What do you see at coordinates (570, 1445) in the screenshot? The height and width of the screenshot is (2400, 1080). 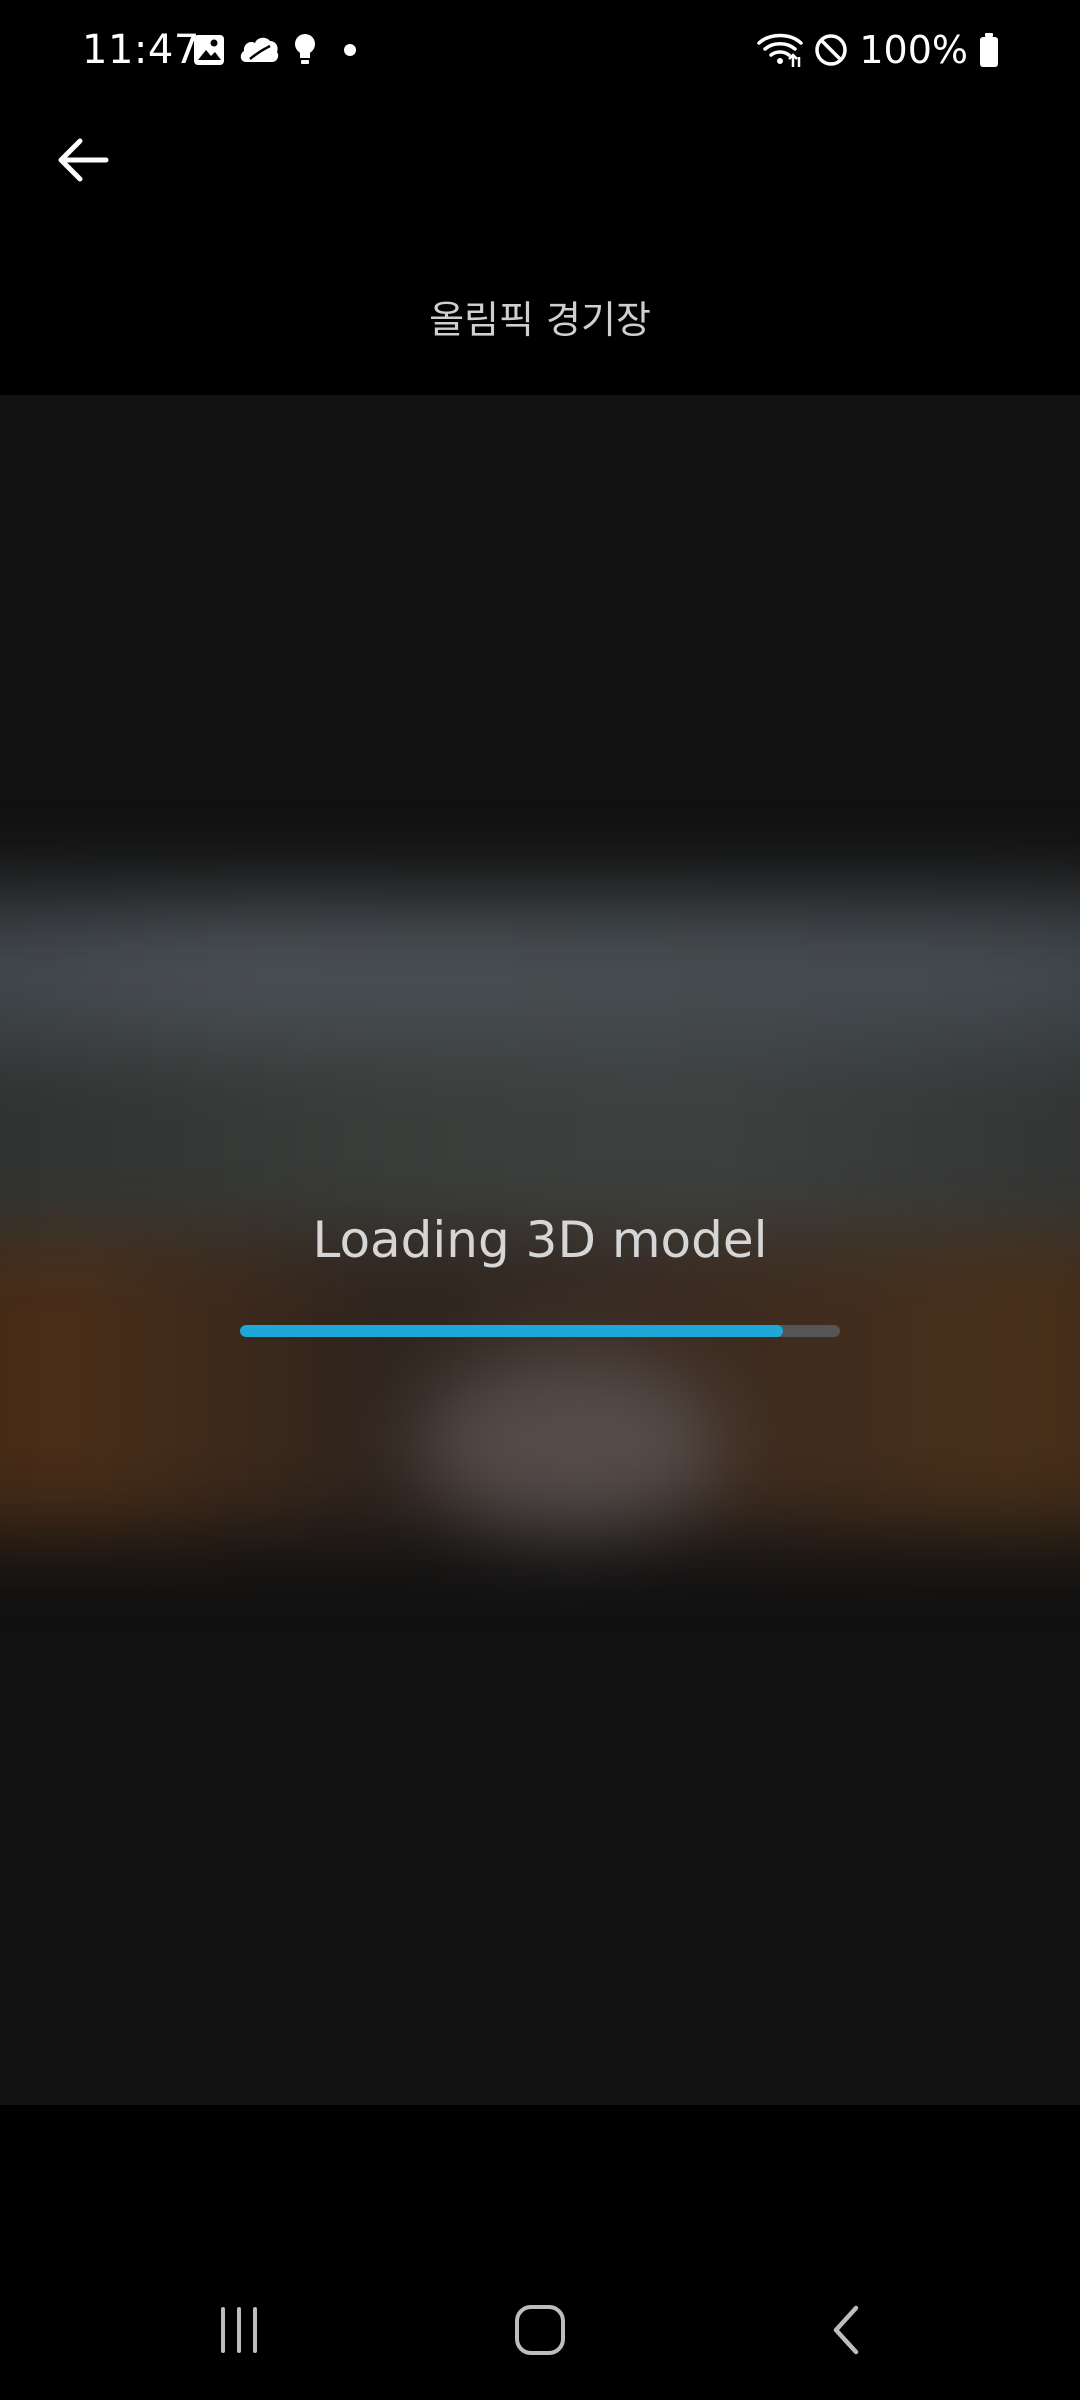 I see `blurred-highlight` at bounding box center [570, 1445].